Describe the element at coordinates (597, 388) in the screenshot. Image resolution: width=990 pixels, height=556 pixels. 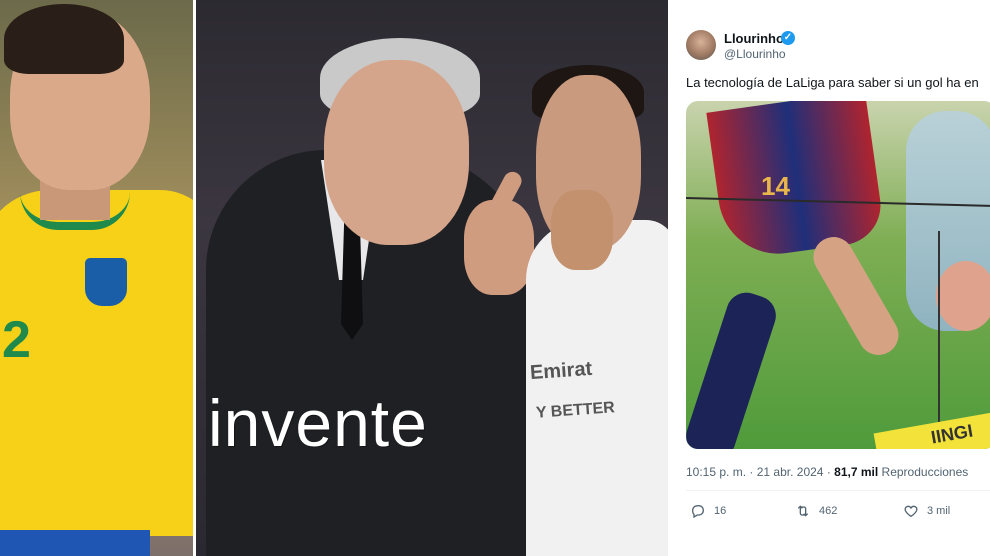
I see `white-jersey` at that location.